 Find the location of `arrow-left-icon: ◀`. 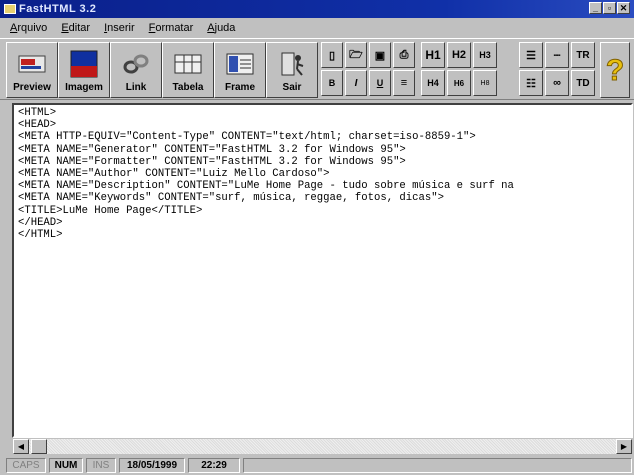

arrow-left-icon: ◀ is located at coordinates (21, 446).